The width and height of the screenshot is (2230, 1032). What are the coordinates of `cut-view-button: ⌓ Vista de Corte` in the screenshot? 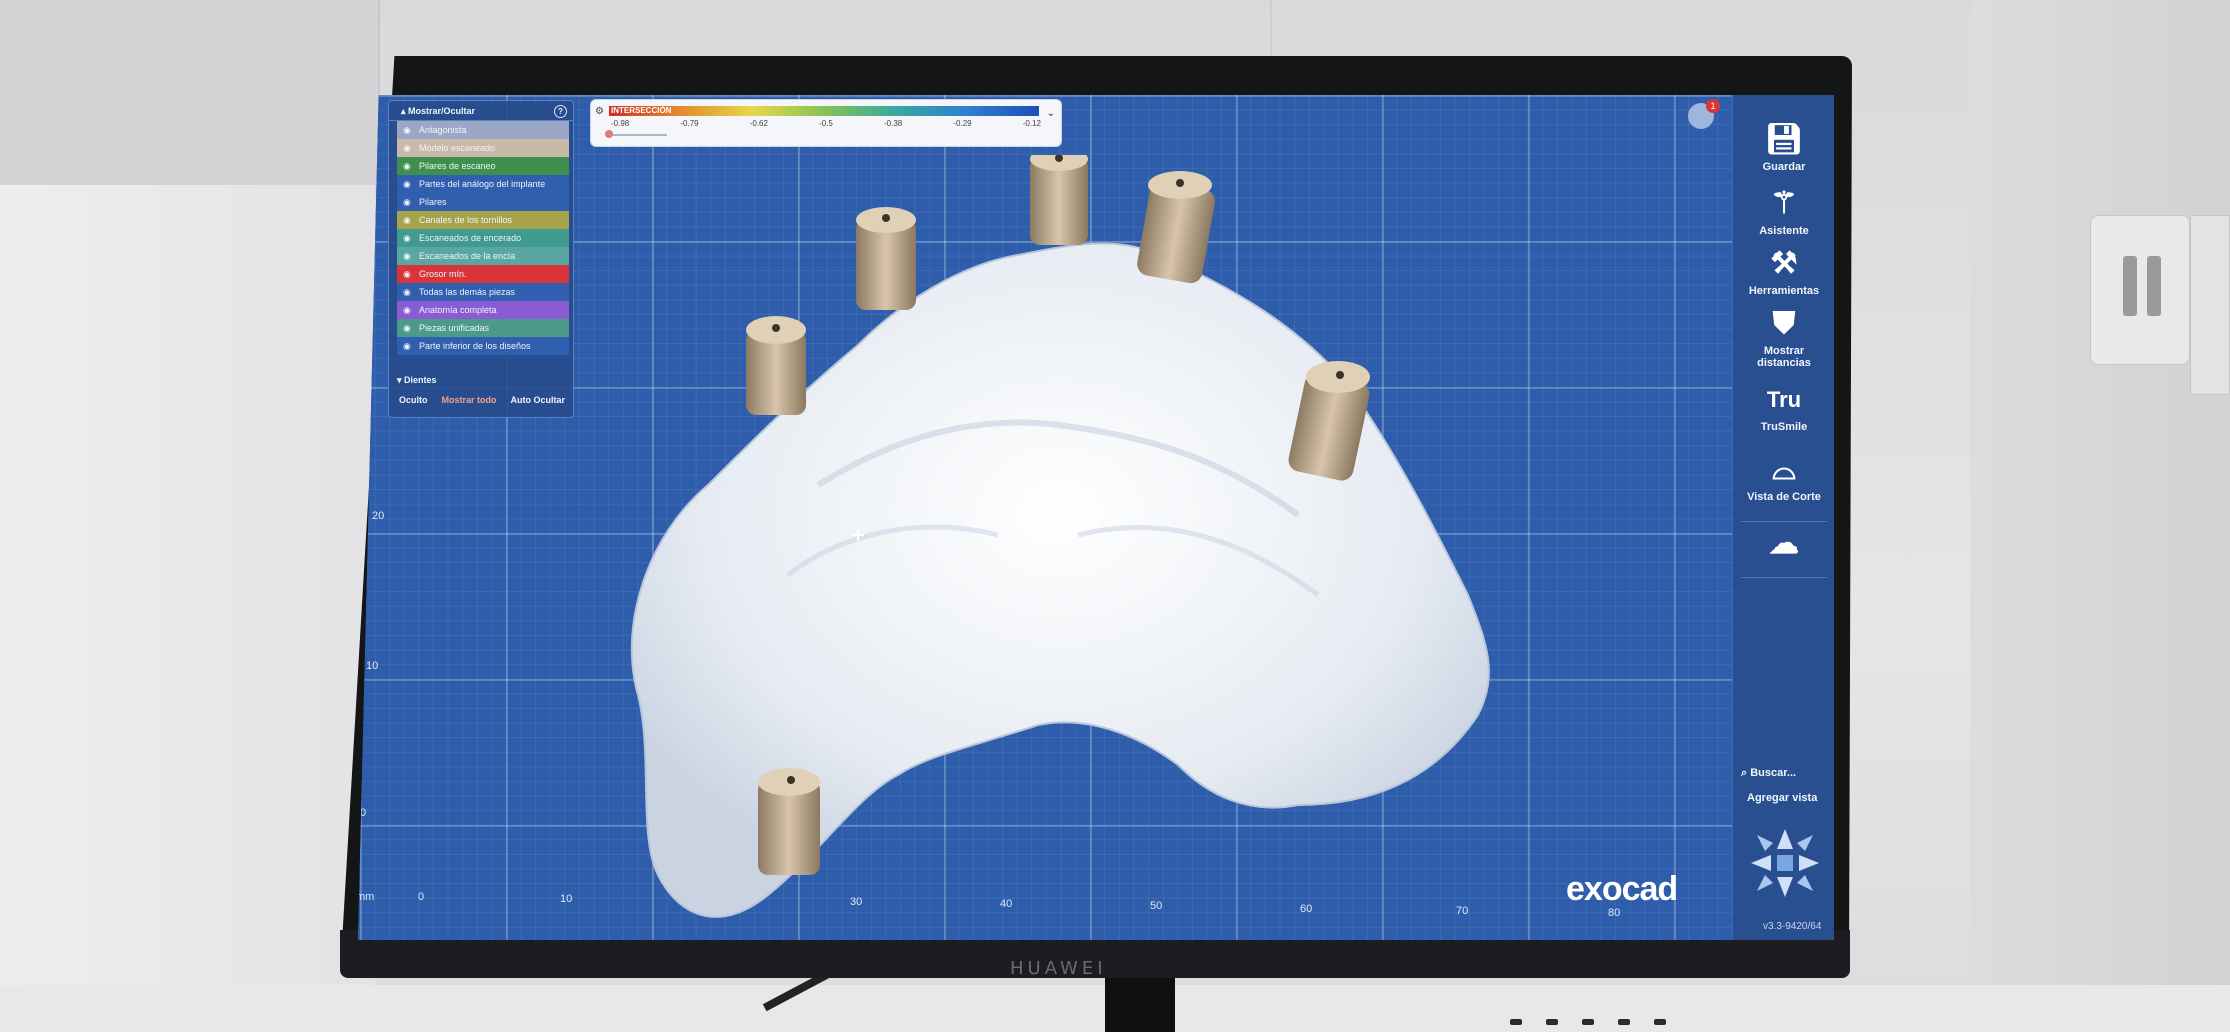 It's located at (1783, 478).